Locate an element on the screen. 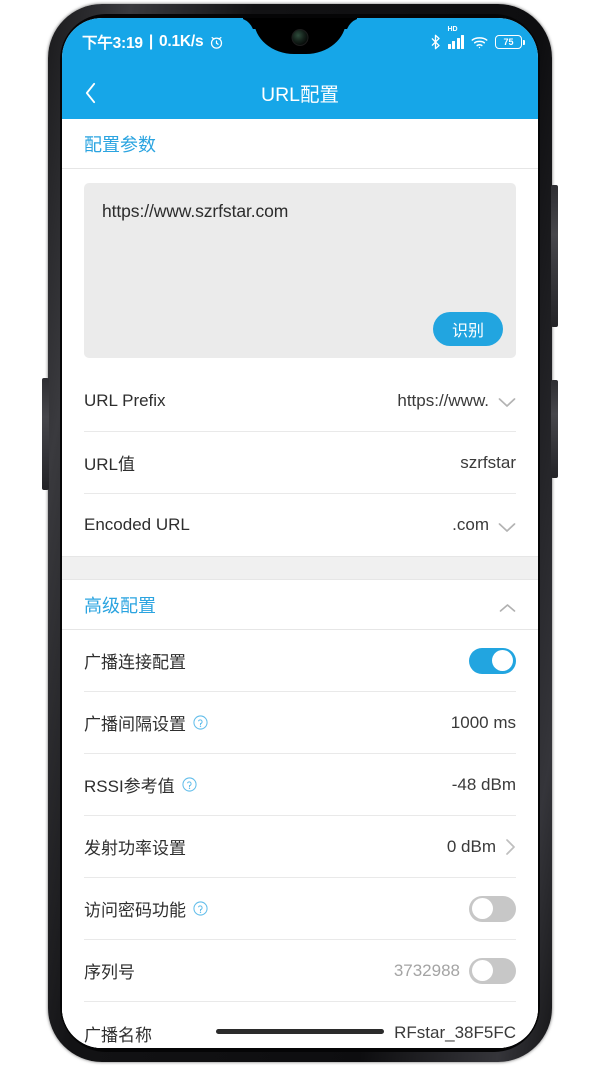  row-right: .com is located at coordinates (484, 525).